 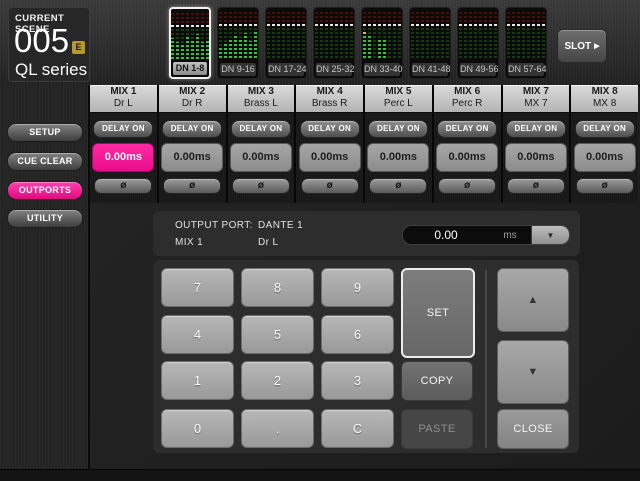 What do you see at coordinates (438, 313) in the screenshot?
I see `set-button: SET` at bounding box center [438, 313].